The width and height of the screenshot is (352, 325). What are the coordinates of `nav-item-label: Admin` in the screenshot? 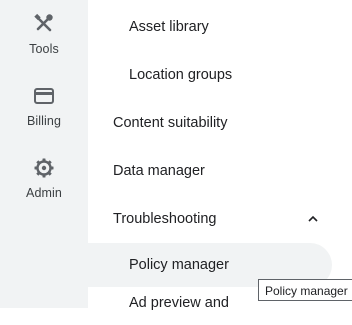 It's located at (44, 193).